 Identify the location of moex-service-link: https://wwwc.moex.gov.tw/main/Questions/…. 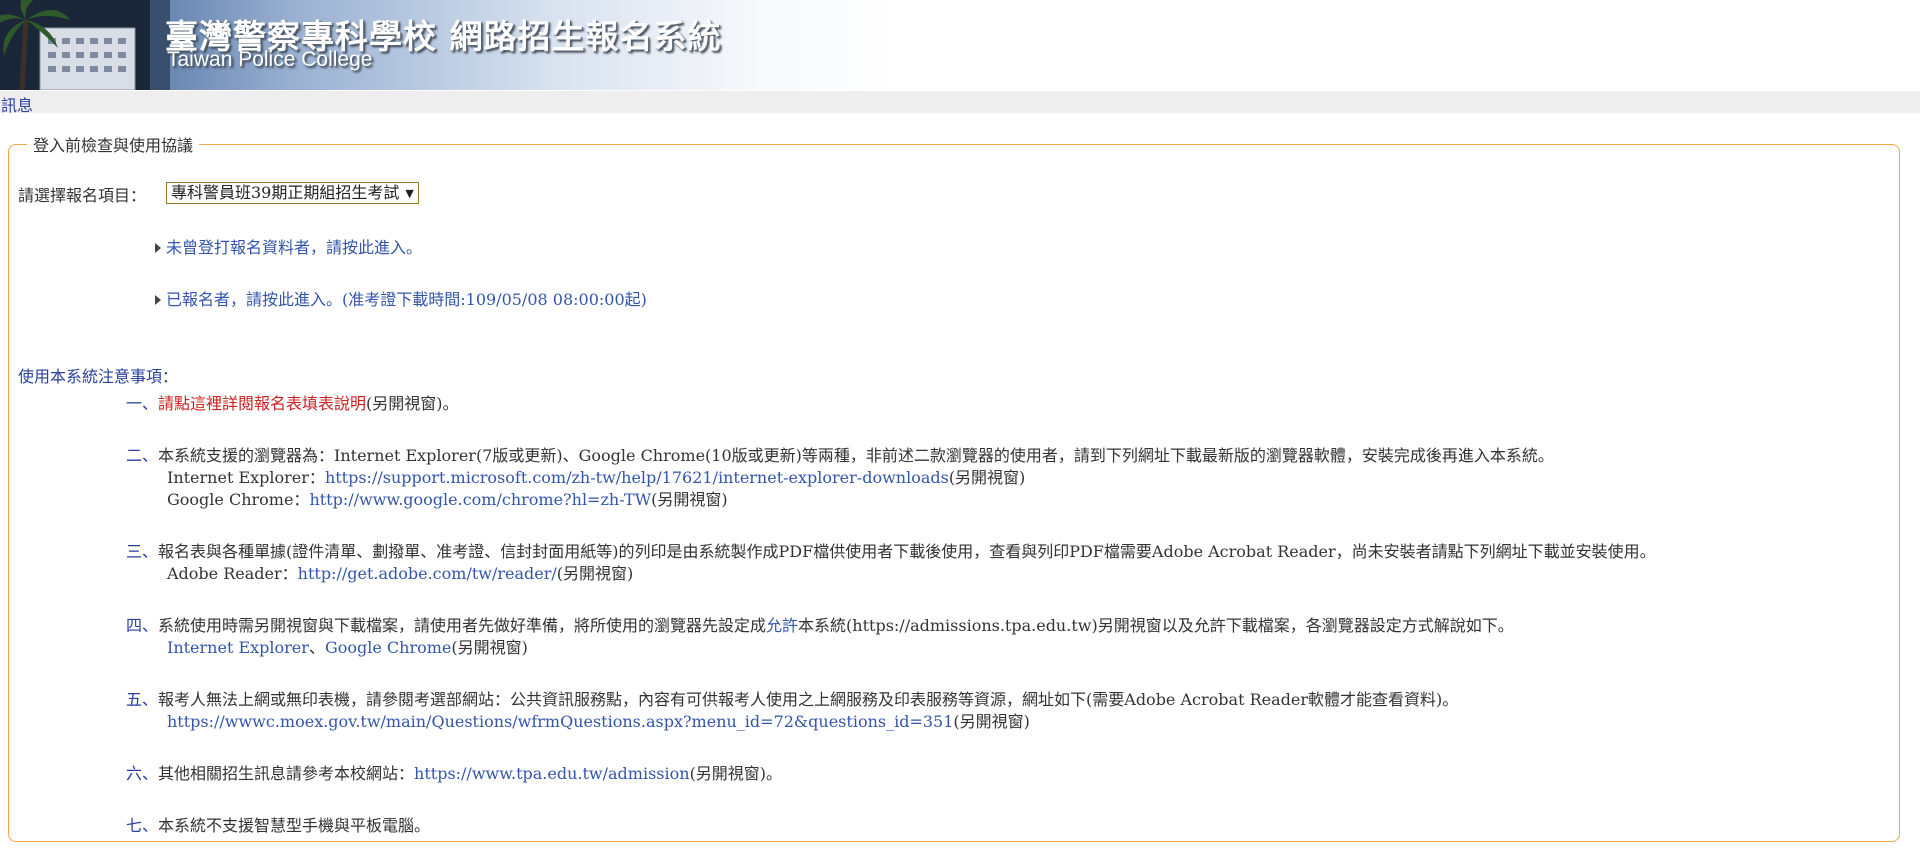
(560, 721).